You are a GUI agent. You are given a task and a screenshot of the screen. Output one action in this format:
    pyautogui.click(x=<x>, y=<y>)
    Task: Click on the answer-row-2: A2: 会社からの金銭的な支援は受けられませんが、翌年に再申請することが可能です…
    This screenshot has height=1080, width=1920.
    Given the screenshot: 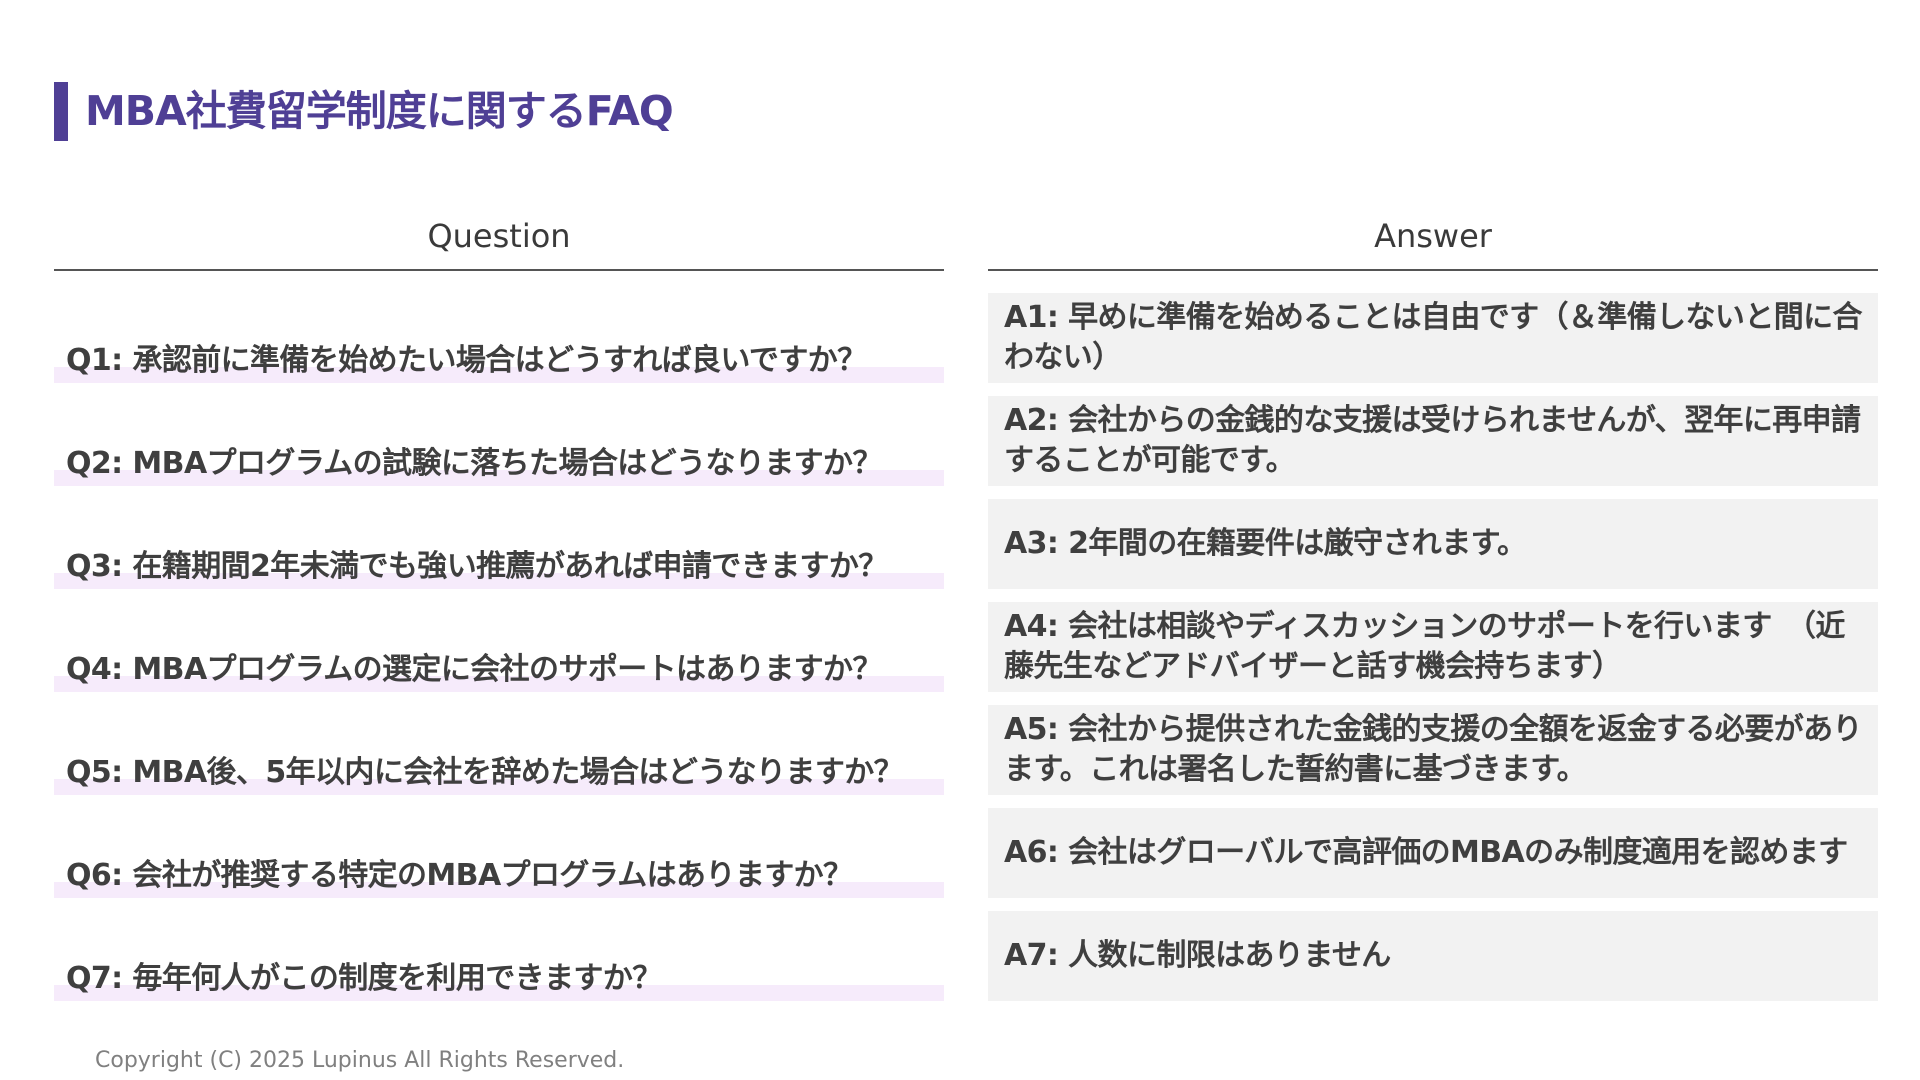 What is the action you would take?
    pyautogui.click(x=1433, y=441)
    